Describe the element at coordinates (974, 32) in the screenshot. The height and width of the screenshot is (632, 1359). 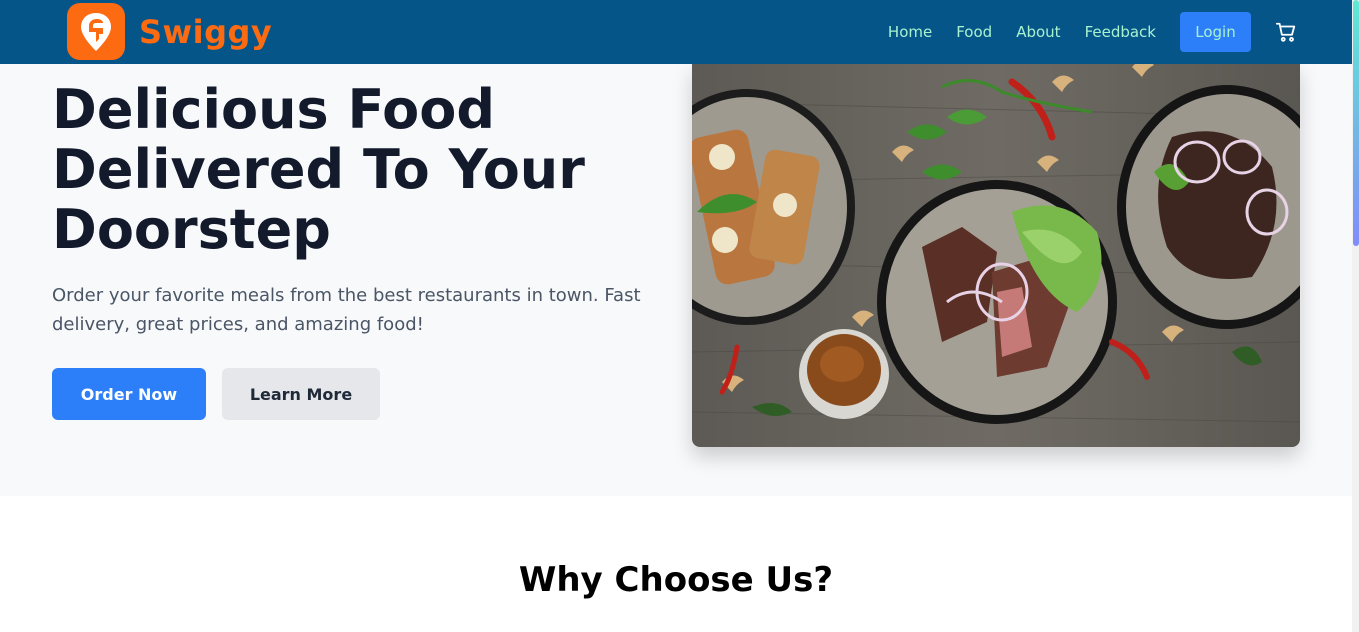
I see `nav-link-food: Food` at that location.